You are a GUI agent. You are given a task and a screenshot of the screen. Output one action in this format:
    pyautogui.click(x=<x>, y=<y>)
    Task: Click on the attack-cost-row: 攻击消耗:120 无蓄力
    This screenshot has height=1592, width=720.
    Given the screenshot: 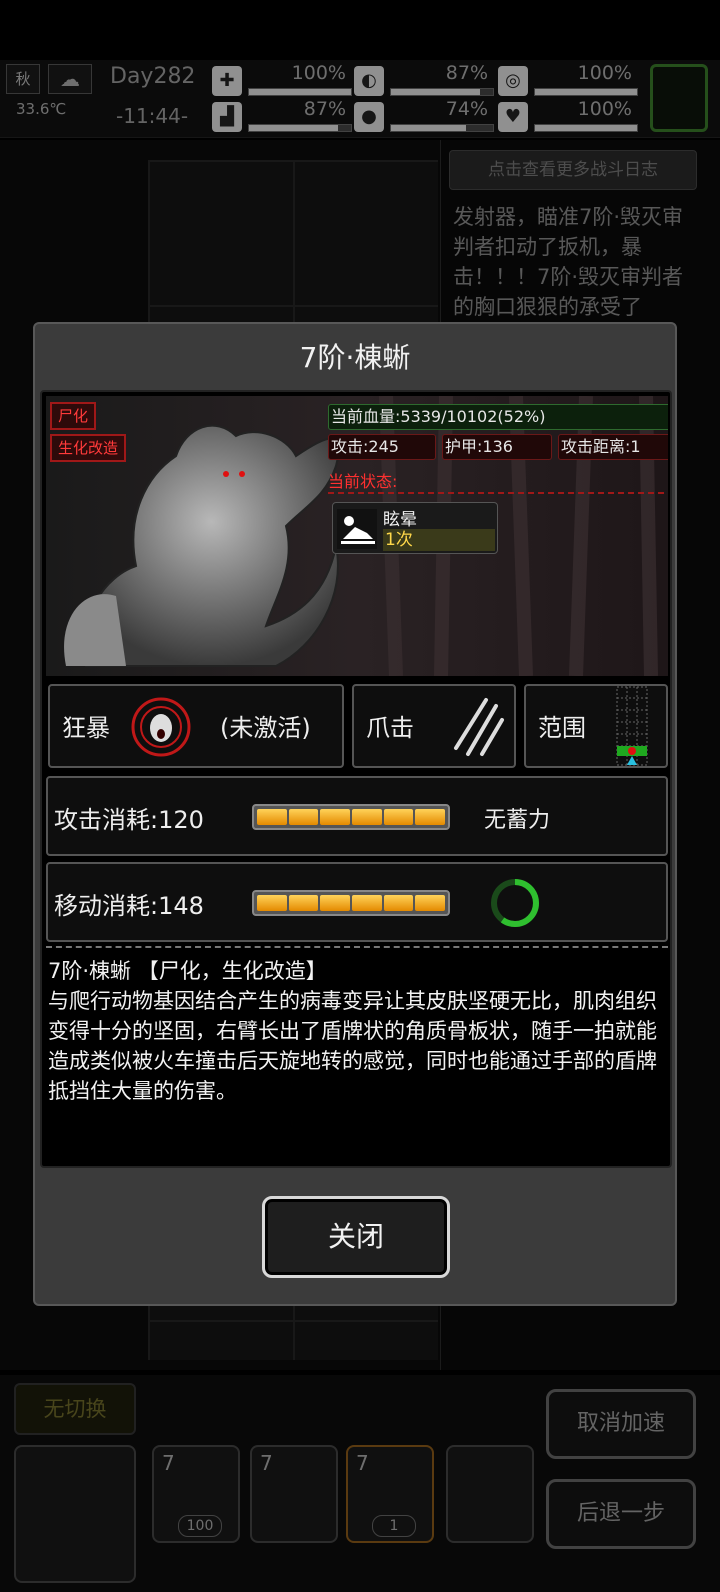 What is the action you would take?
    pyautogui.click(x=357, y=816)
    